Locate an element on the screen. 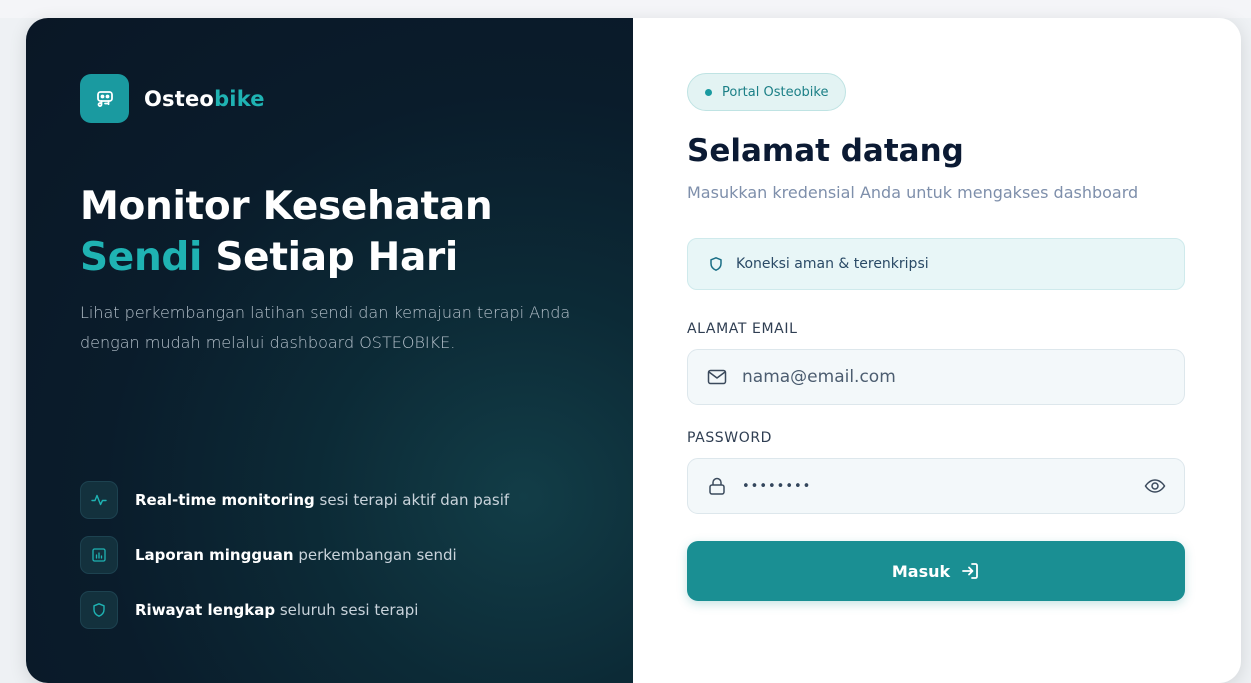  portal-badge: Portal Osteobike is located at coordinates (767, 92).